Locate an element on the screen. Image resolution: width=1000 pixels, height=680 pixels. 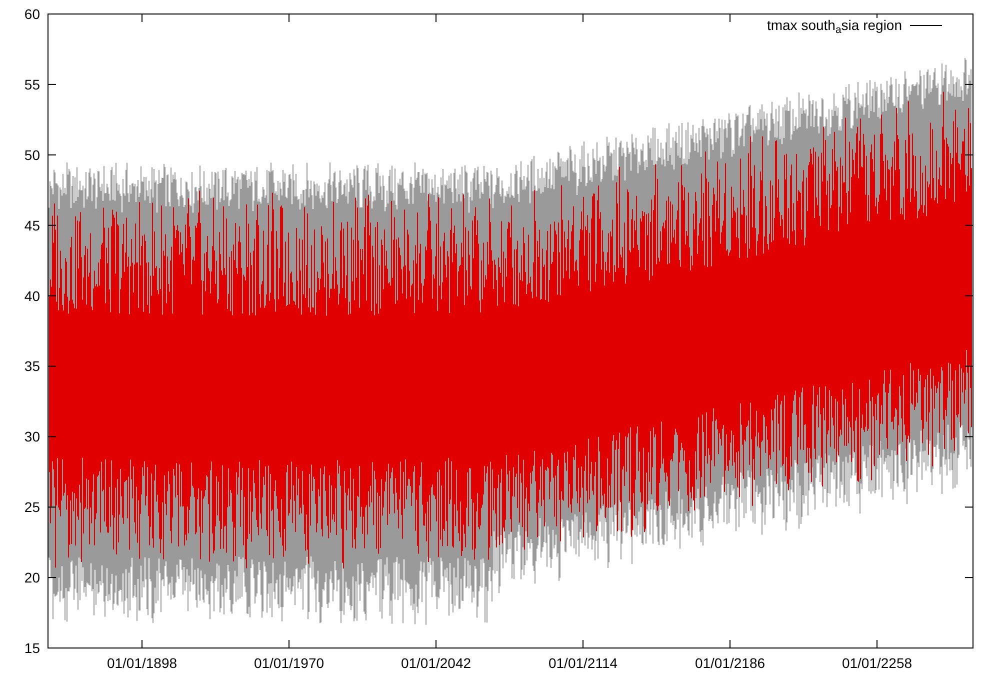
y-tick-label: 45 is located at coordinates (32, 225).